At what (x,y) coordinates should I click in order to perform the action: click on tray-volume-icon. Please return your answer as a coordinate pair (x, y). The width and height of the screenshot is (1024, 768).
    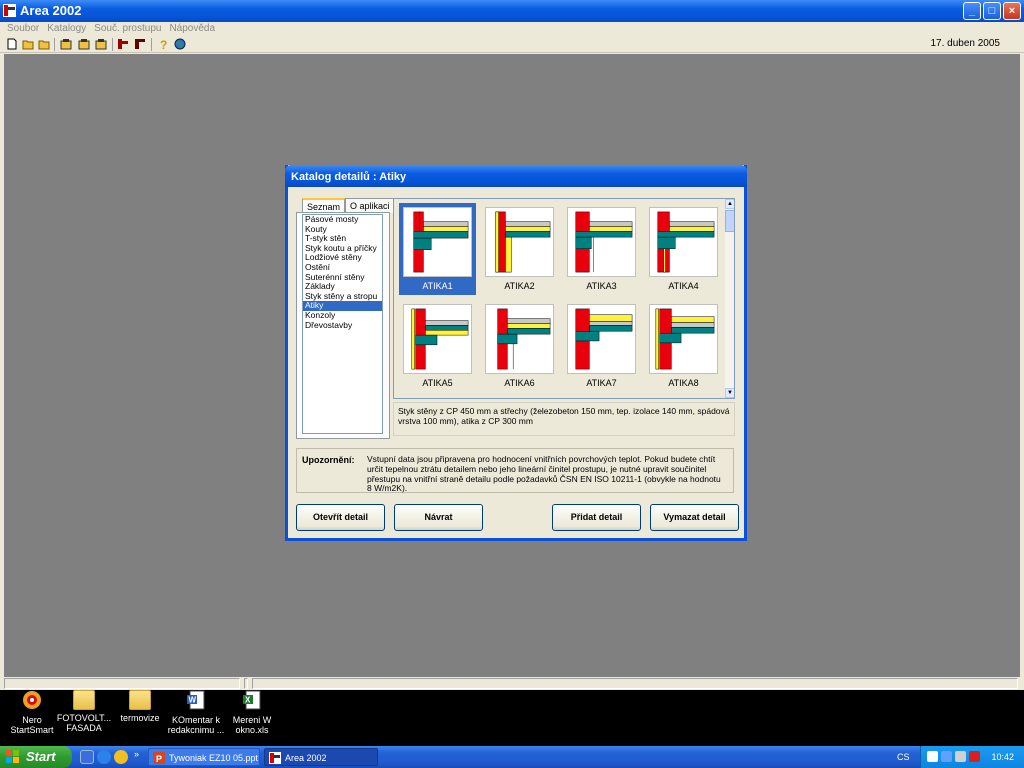
    Looking at the image, I should click on (960, 756).